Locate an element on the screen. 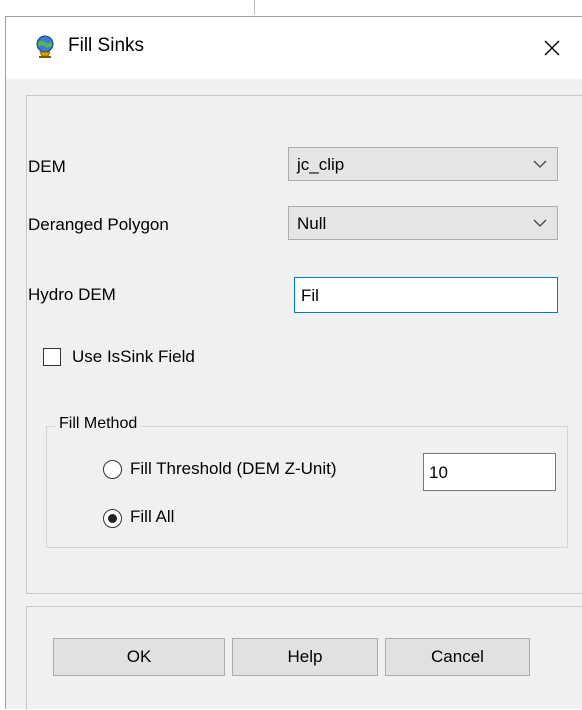  use-issink-checkbox is located at coordinates (52, 357).